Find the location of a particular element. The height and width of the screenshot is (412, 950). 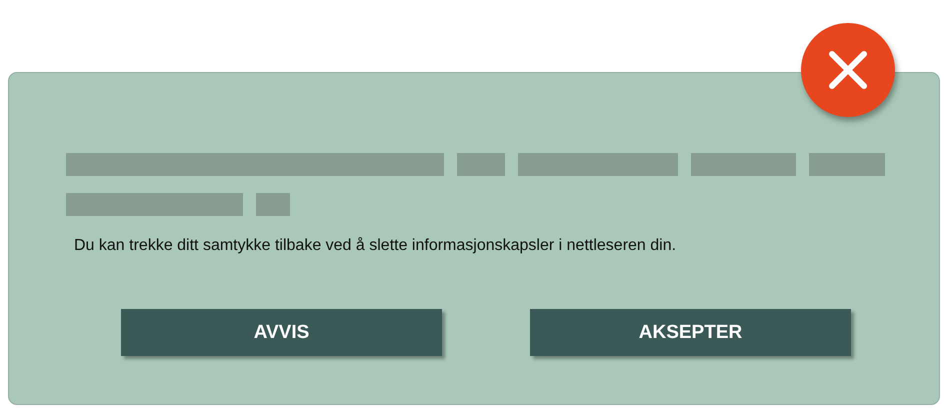

consent-button: AVVIS is located at coordinates (281, 332).